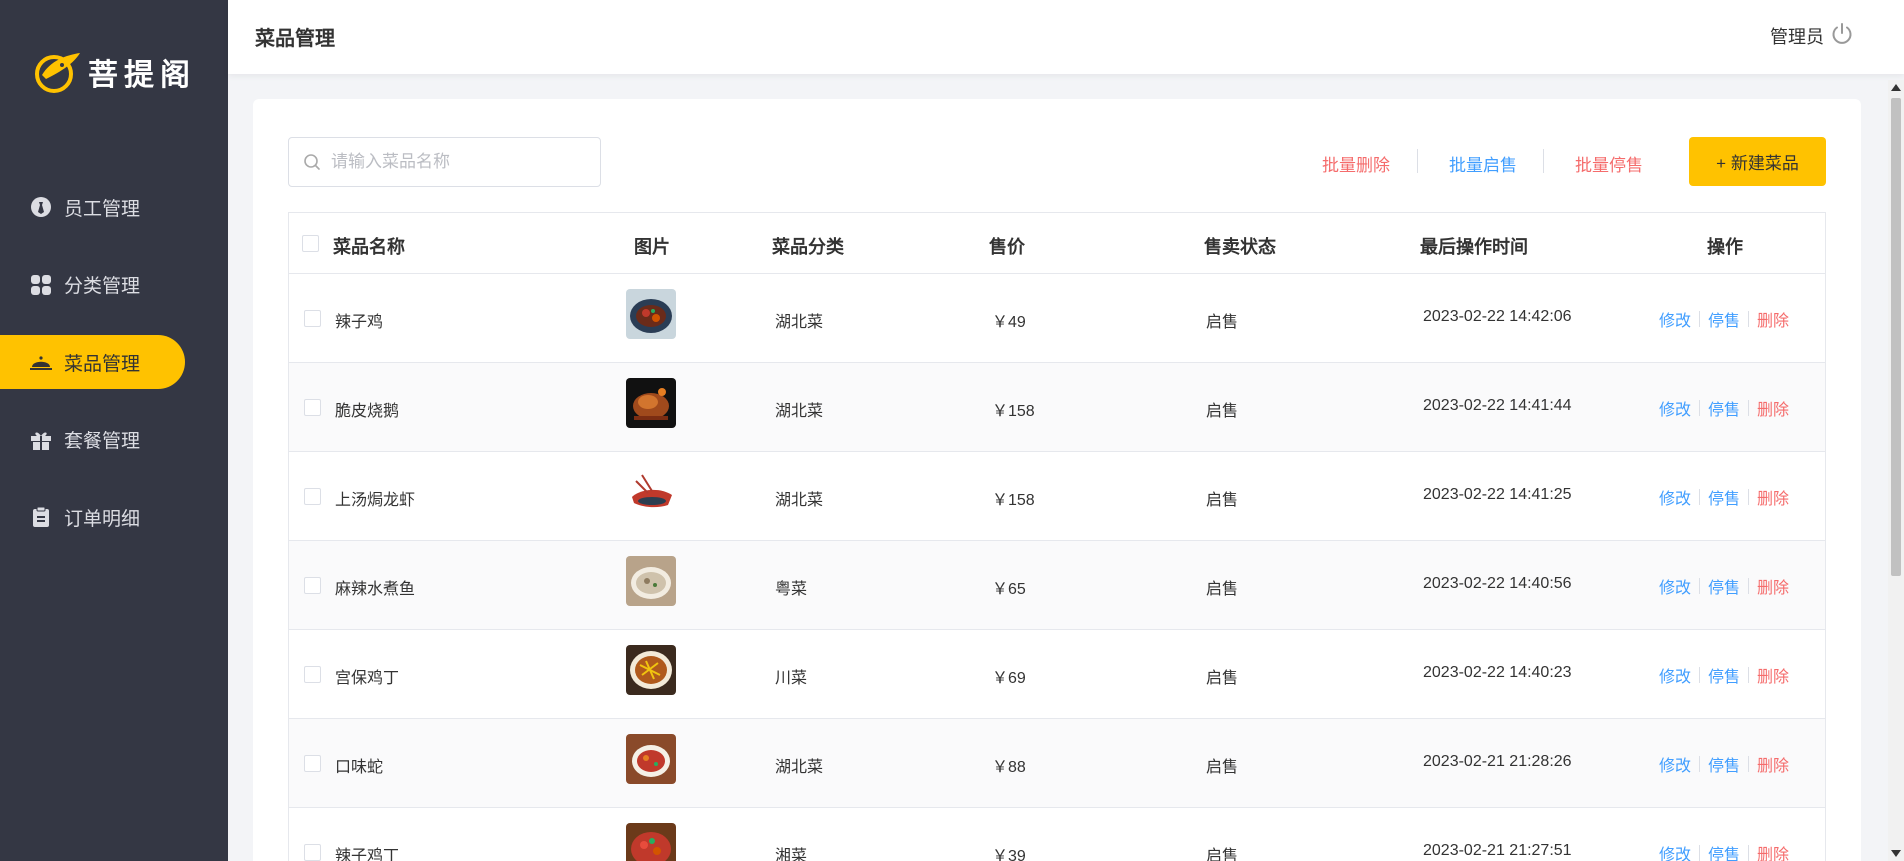 Image resolution: width=1904 pixels, height=861 pixels. What do you see at coordinates (1757, 161) in the screenshot?
I see `new-dish-button: + 新建菜品` at bounding box center [1757, 161].